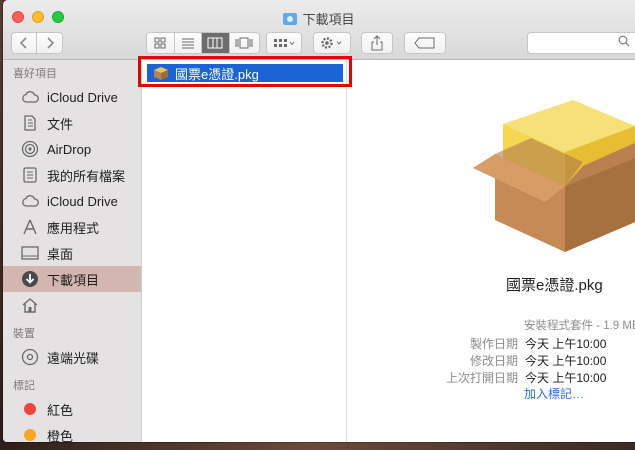 The image size is (635, 450). I want to click on sidebar-item-tag-red: 紅色, so click(72, 409).